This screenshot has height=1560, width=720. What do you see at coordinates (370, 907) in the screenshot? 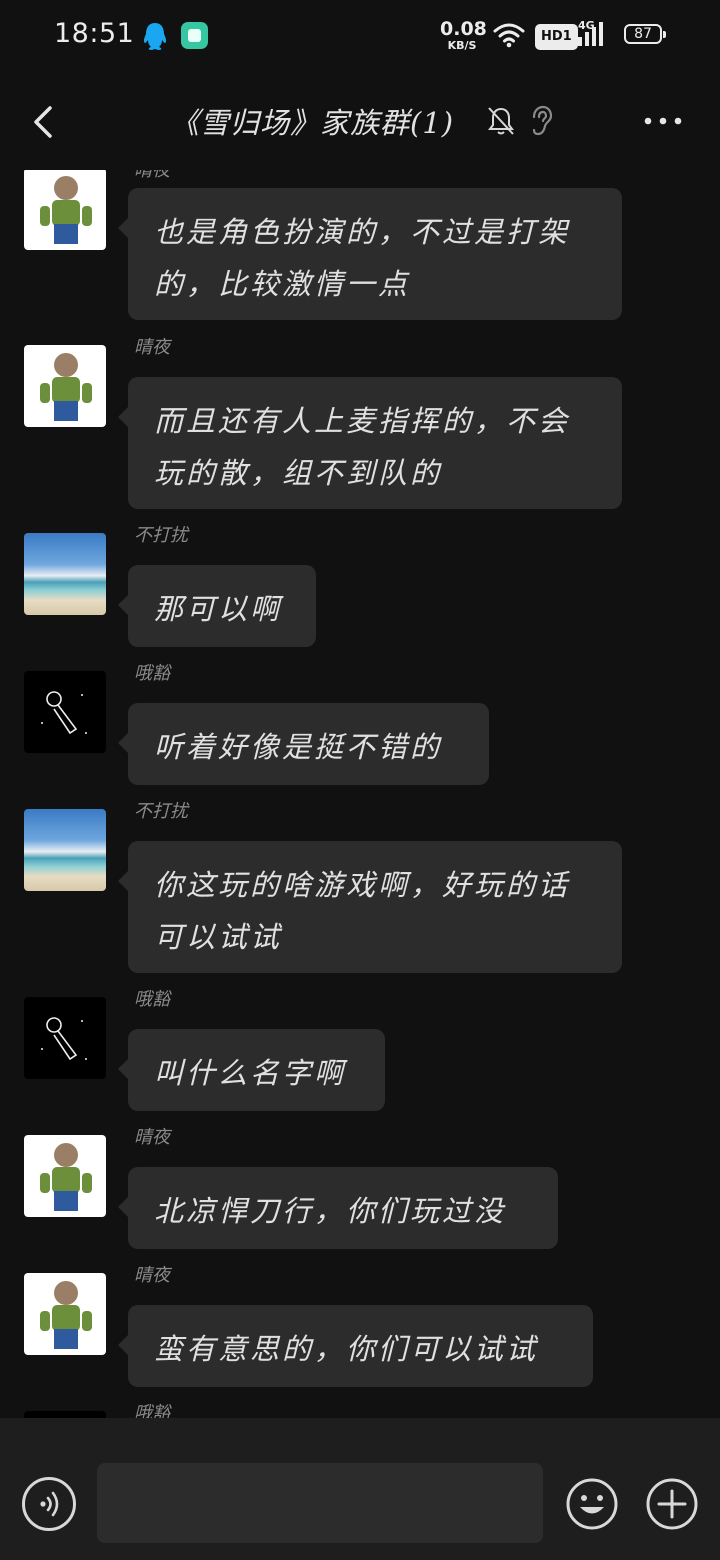
I see `message-bubble: 你这玩的啥游戏啊，好玩的话可以试试` at bounding box center [370, 907].